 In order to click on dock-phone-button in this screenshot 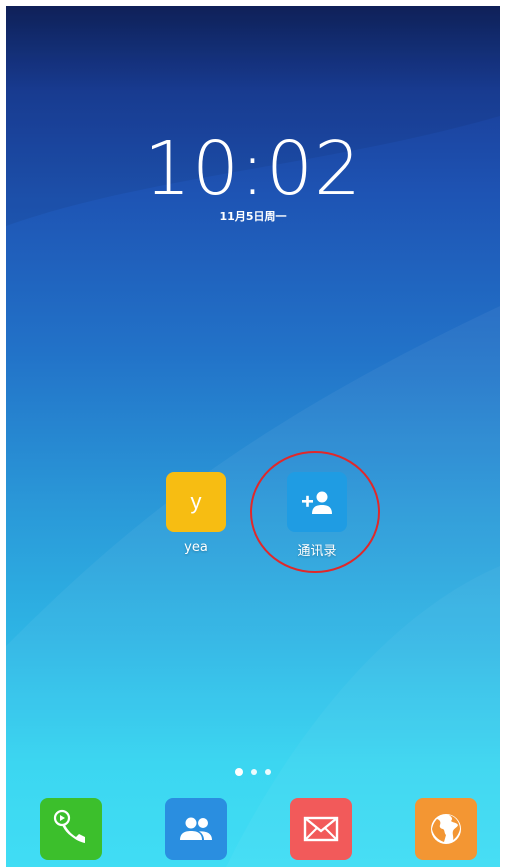, I will do `click(71, 829)`.